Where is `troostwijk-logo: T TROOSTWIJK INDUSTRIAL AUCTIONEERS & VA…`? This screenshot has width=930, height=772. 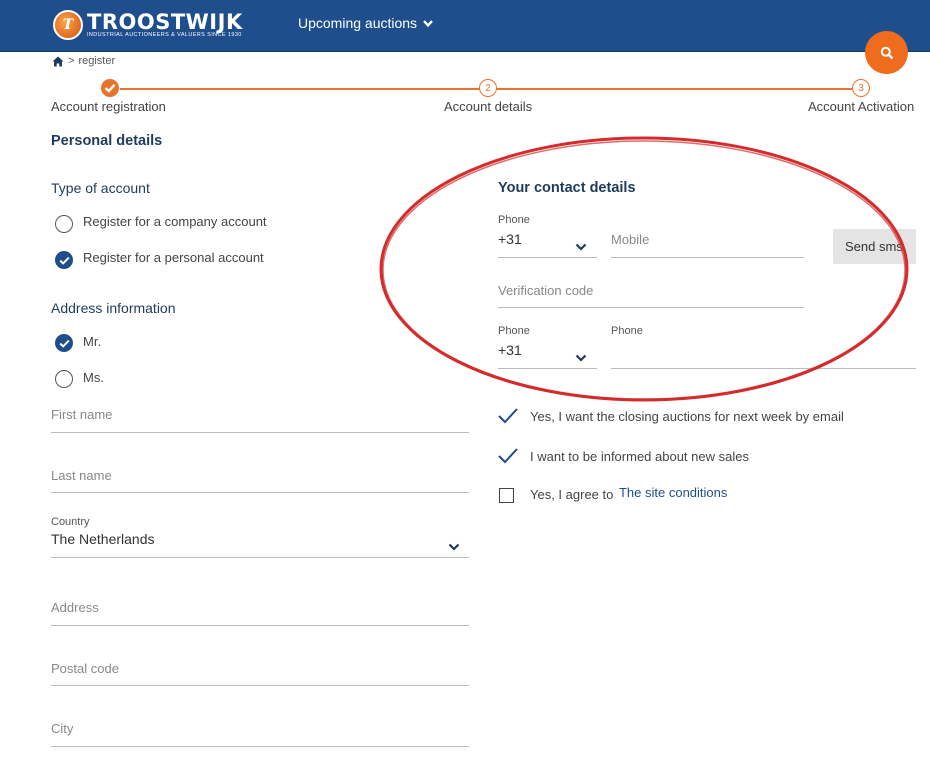
troostwijk-logo: T TROOSTWIJK INDUSTRIAL AUCTIONEERS & VA… is located at coordinates (148, 25).